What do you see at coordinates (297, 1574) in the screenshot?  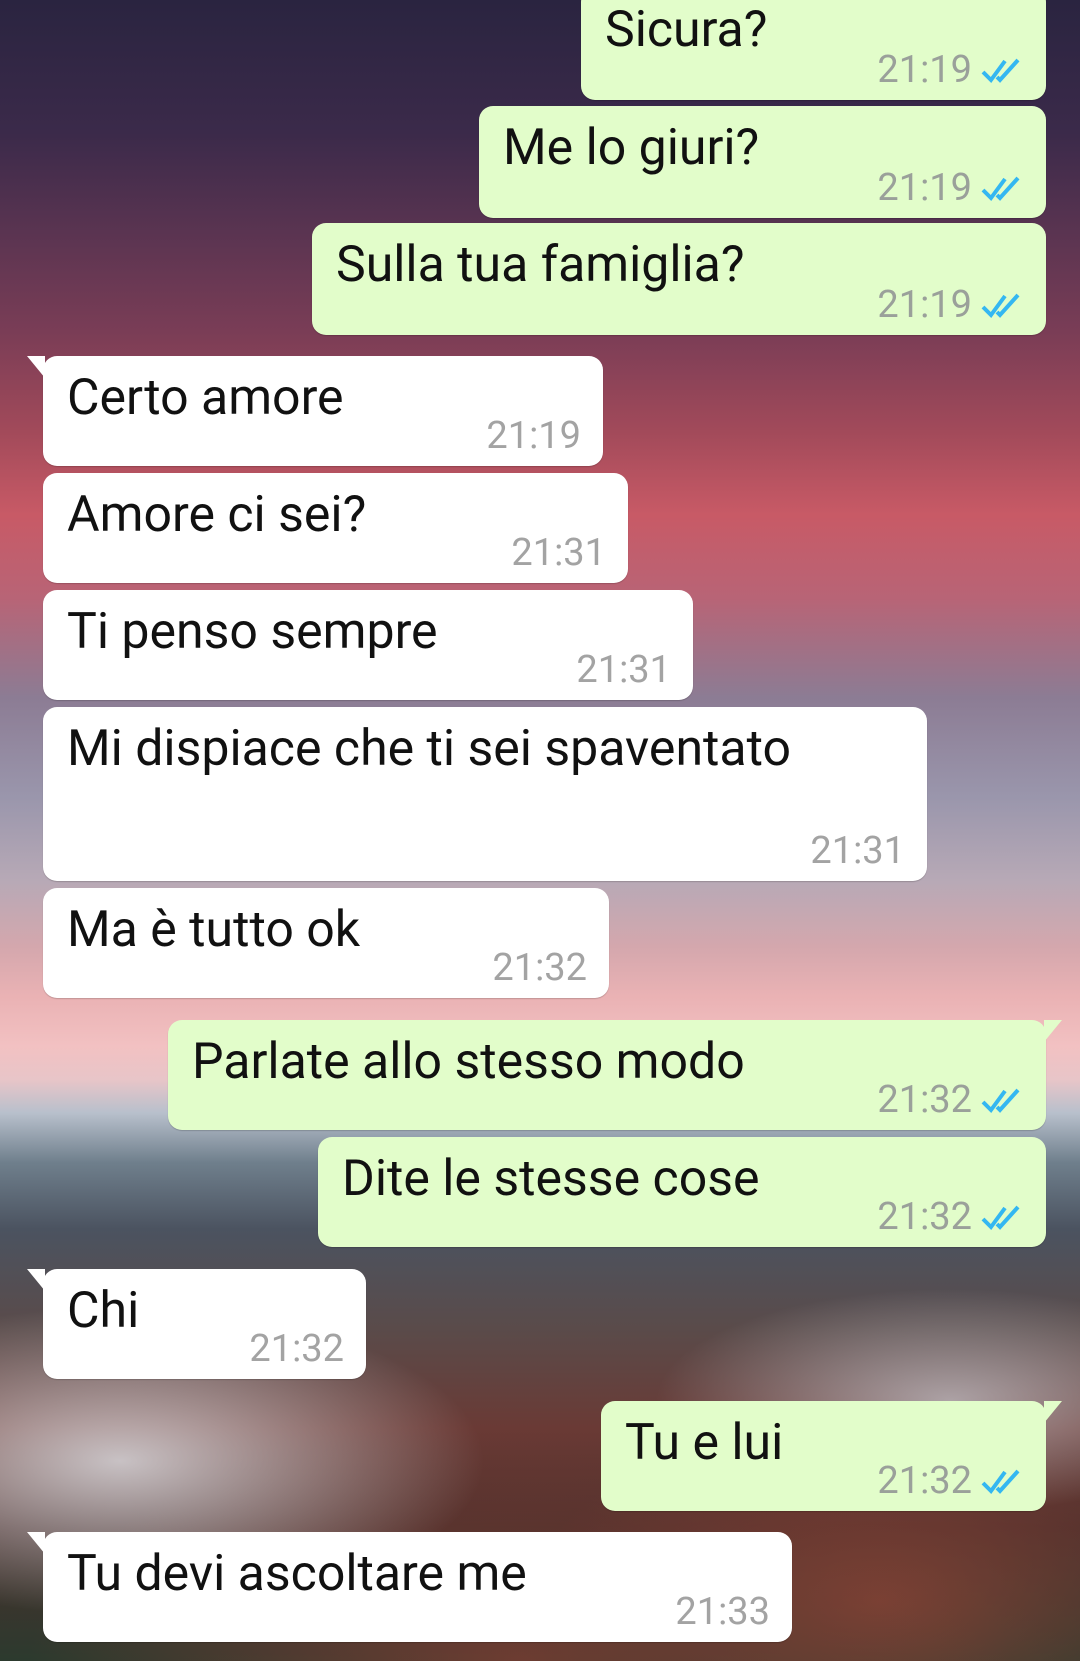 I see `message-text: Tu devi ascoltare me` at bounding box center [297, 1574].